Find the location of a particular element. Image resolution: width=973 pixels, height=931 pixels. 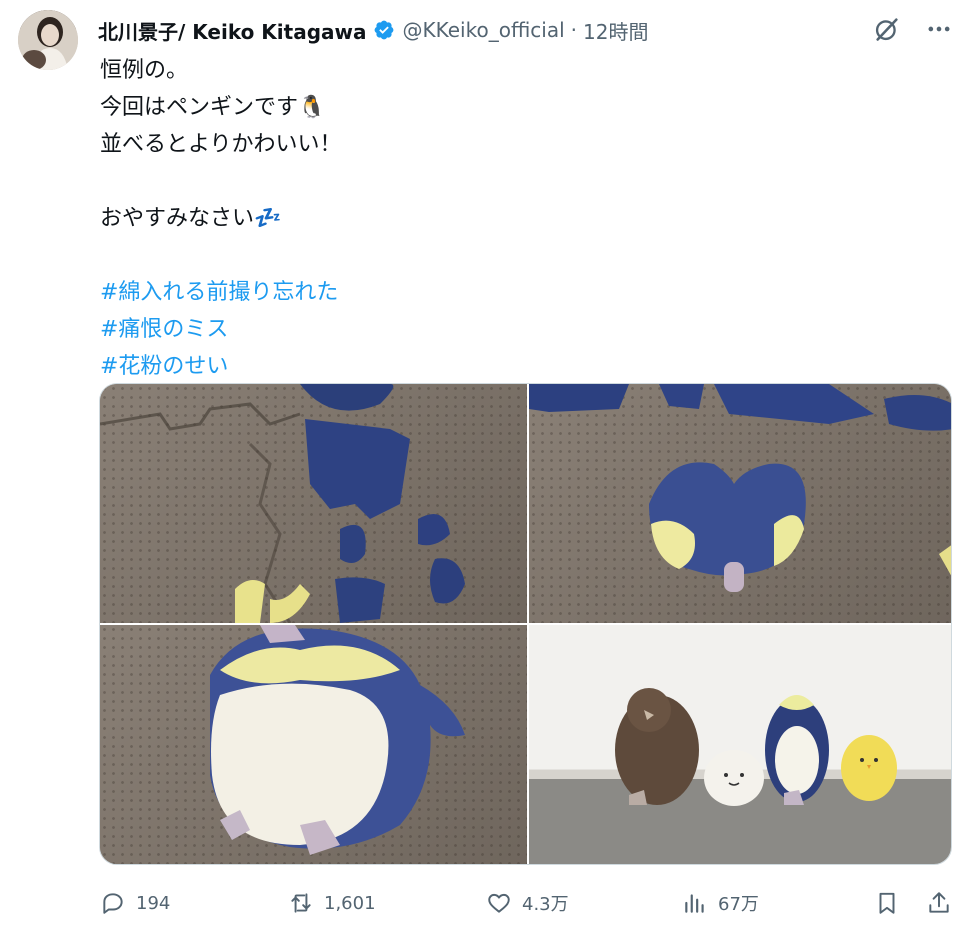

repost-button: 1,601 is located at coordinates (332, 903).